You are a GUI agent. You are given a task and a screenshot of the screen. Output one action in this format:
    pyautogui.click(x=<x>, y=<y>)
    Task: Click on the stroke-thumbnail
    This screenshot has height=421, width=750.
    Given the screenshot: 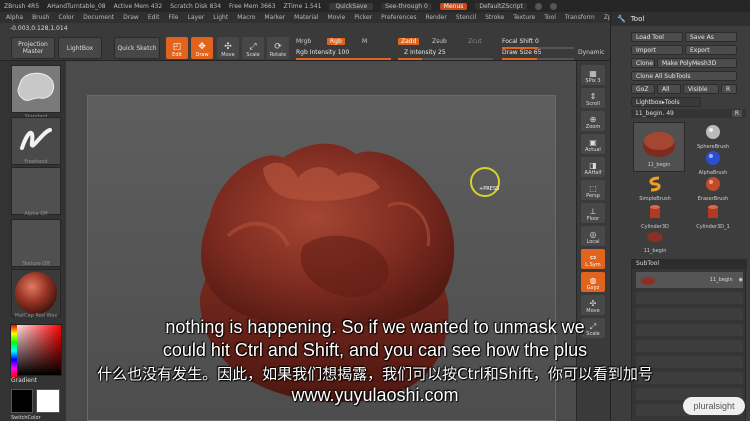 What is the action you would take?
    pyautogui.click(x=36, y=141)
    